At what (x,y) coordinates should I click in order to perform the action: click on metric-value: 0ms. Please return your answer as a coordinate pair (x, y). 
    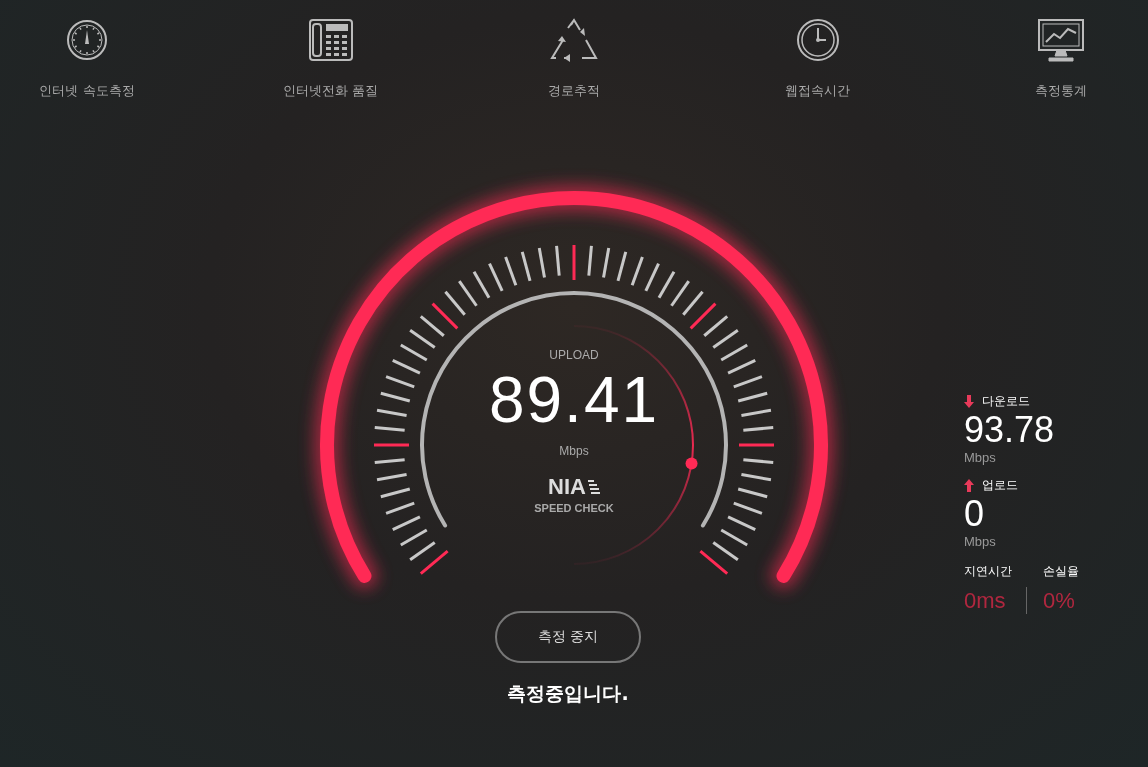
    Looking at the image, I should click on (985, 601).